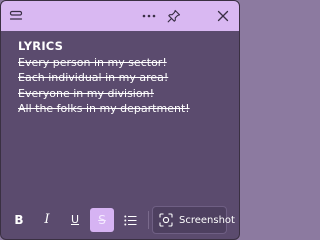 This screenshot has width=320, height=240. I want to click on bold-icon: B, so click(19, 220).